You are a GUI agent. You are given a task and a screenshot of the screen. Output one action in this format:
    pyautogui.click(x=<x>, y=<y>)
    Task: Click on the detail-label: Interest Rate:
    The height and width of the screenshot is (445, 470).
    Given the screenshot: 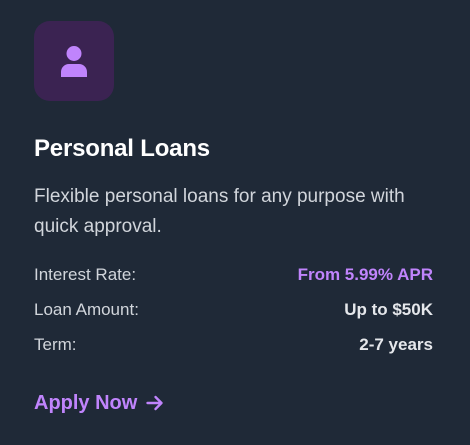 What is the action you would take?
    pyautogui.click(x=85, y=274)
    